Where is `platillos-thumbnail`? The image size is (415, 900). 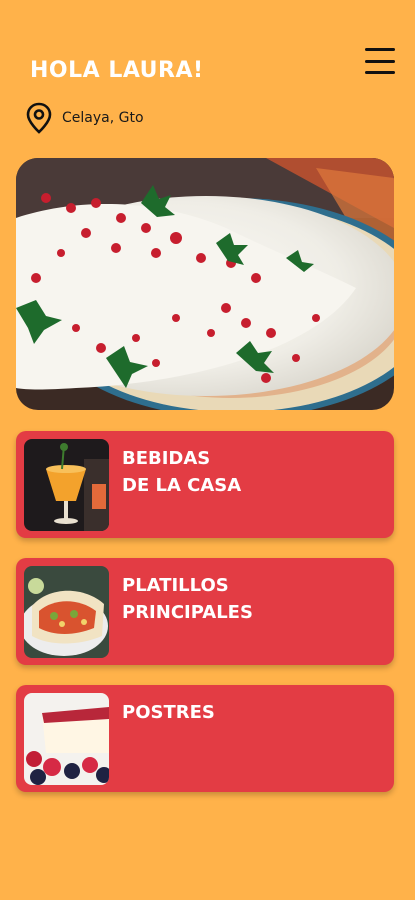 platillos-thumbnail is located at coordinates (66, 612).